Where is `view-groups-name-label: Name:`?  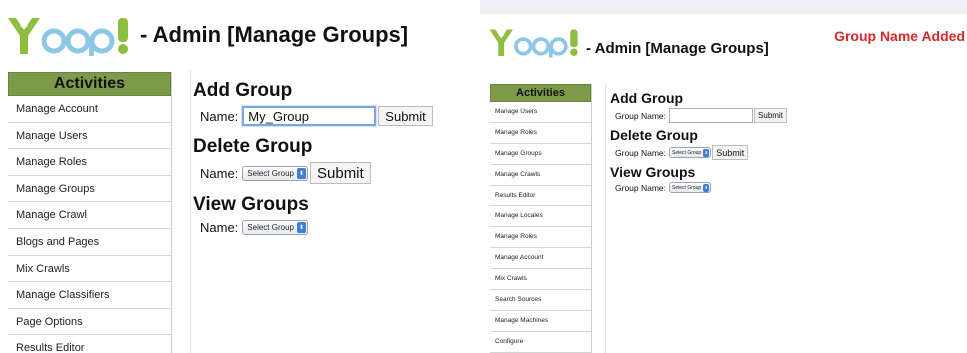 view-groups-name-label: Name: is located at coordinates (219, 227).